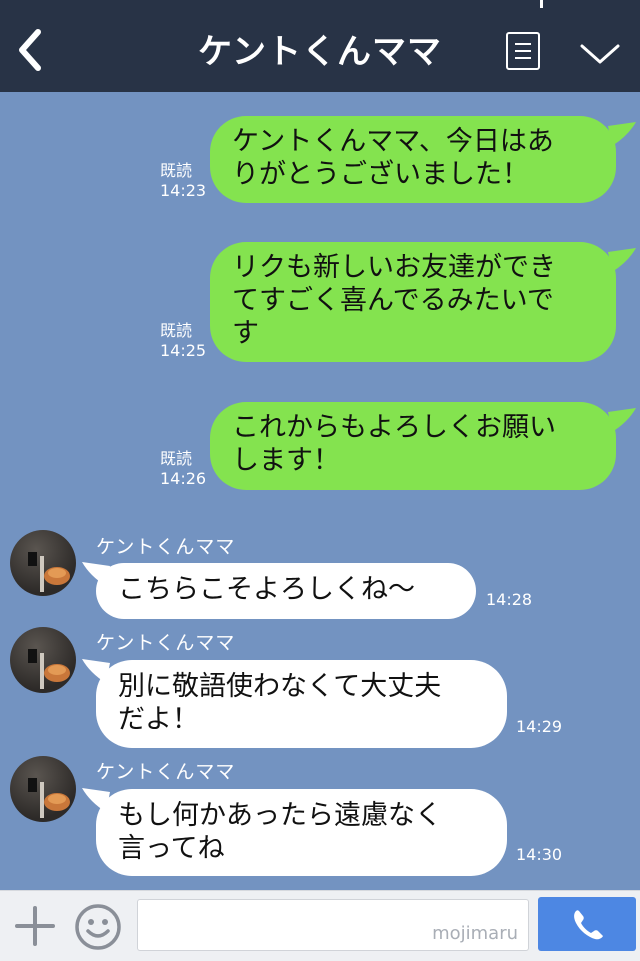 The width and height of the screenshot is (640, 961). I want to click on message-read-status: 既読 14:25, so click(183, 340).